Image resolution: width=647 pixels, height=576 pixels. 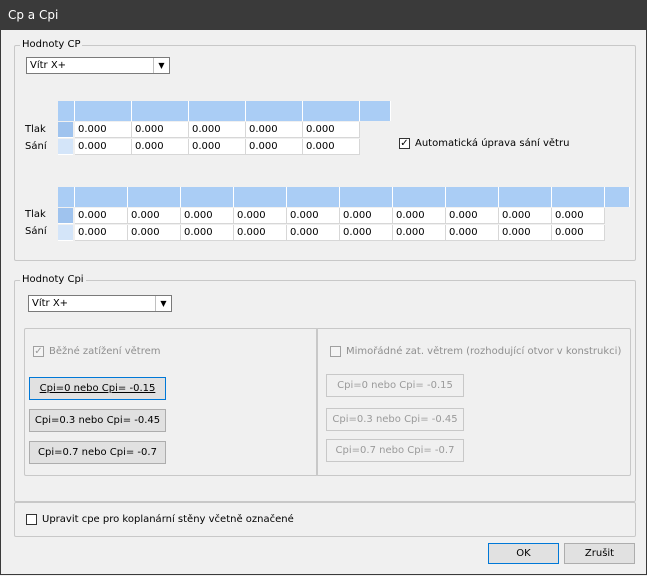 I want to click on extraordinary-wind-checkbox, so click(x=335, y=351).